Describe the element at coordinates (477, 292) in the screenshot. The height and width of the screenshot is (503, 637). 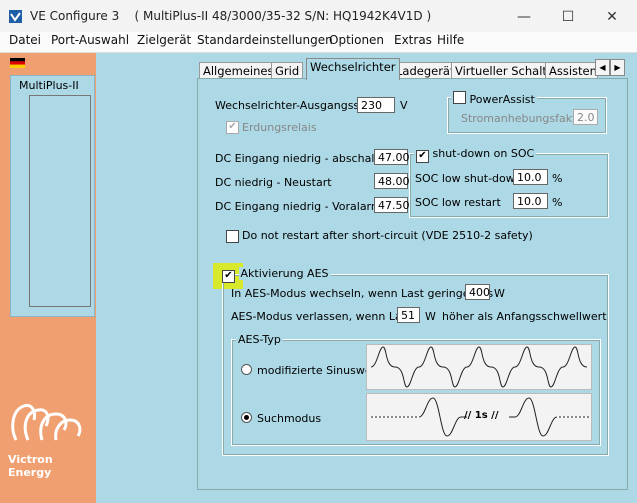
I see `aes-enter-input: 400` at that location.